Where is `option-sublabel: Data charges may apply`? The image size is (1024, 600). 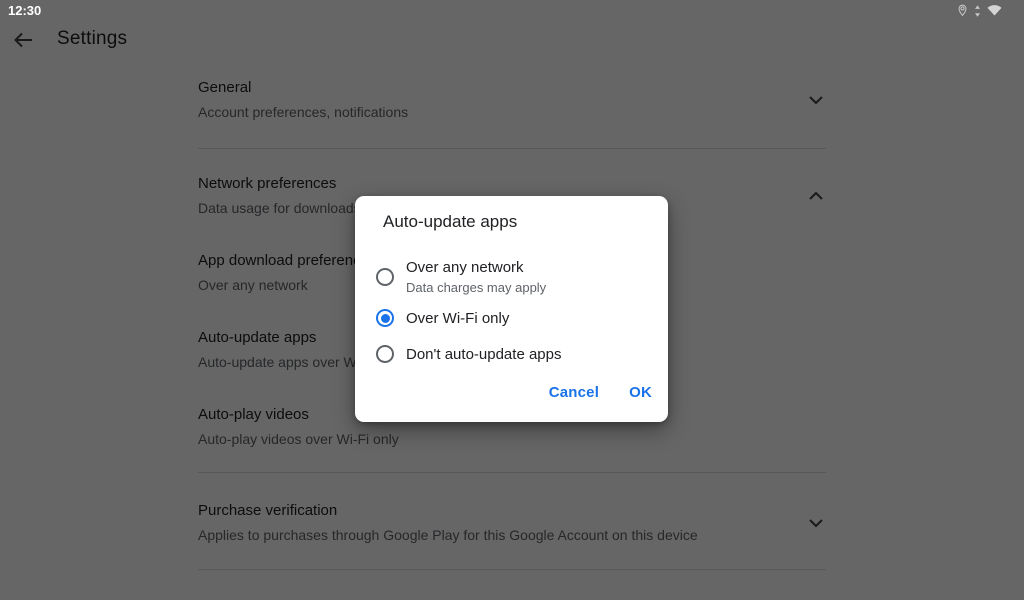
option-sublabel: Data charges may apply is located at coordinates (476, 287).